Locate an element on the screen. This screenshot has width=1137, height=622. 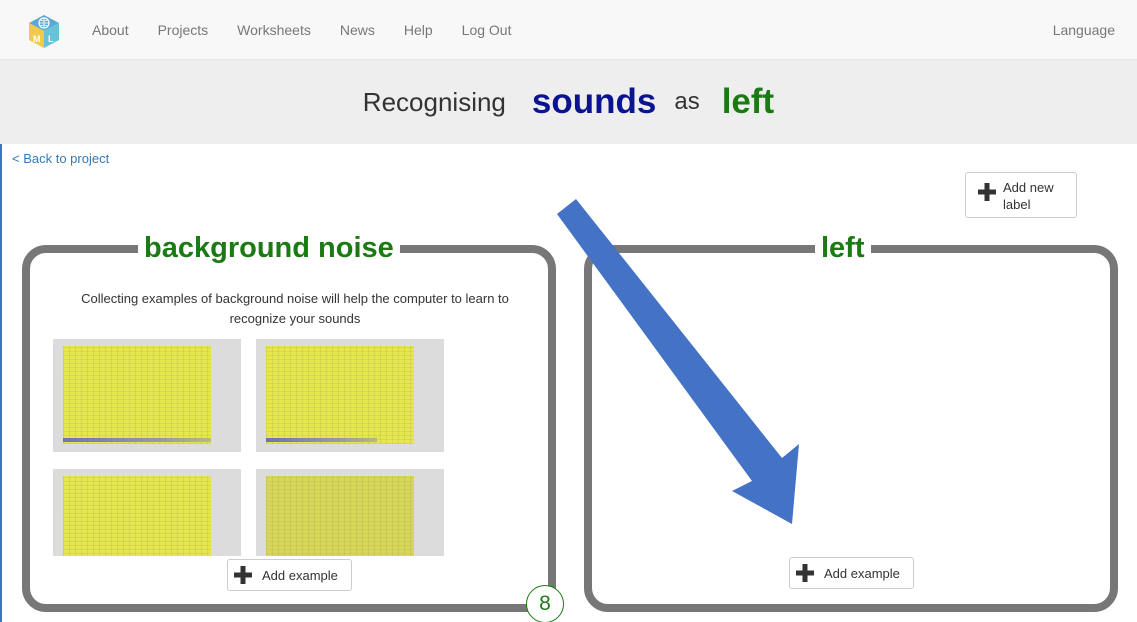
nav-about-link: About is located at coordinates (110, 30).